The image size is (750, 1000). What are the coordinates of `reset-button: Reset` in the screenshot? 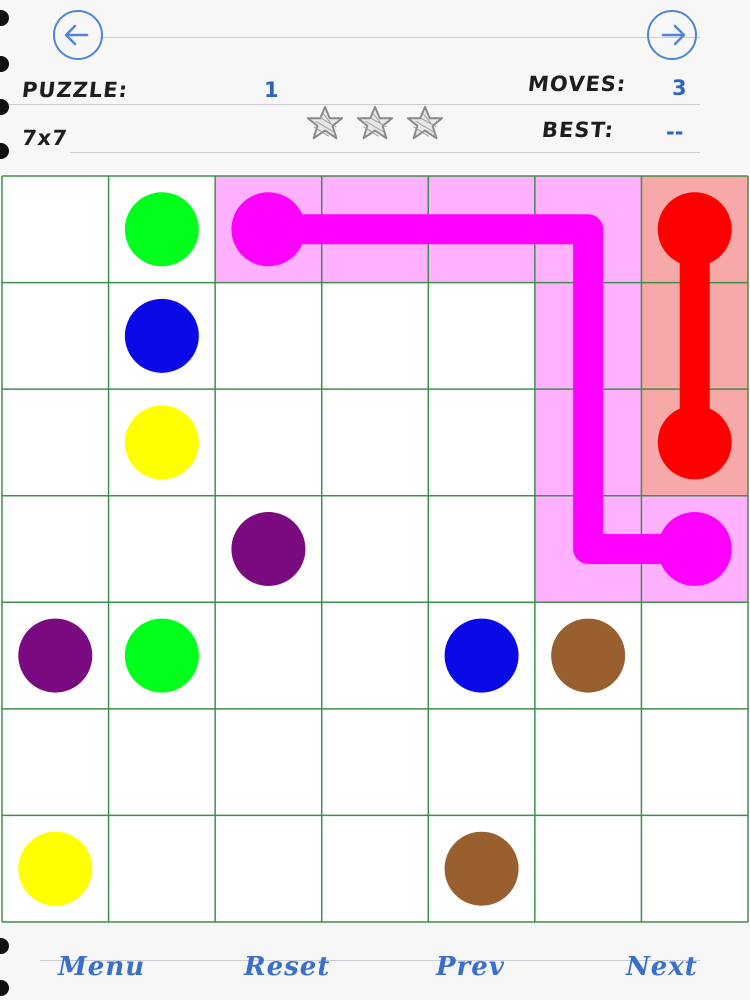 It's located at (287, 967).